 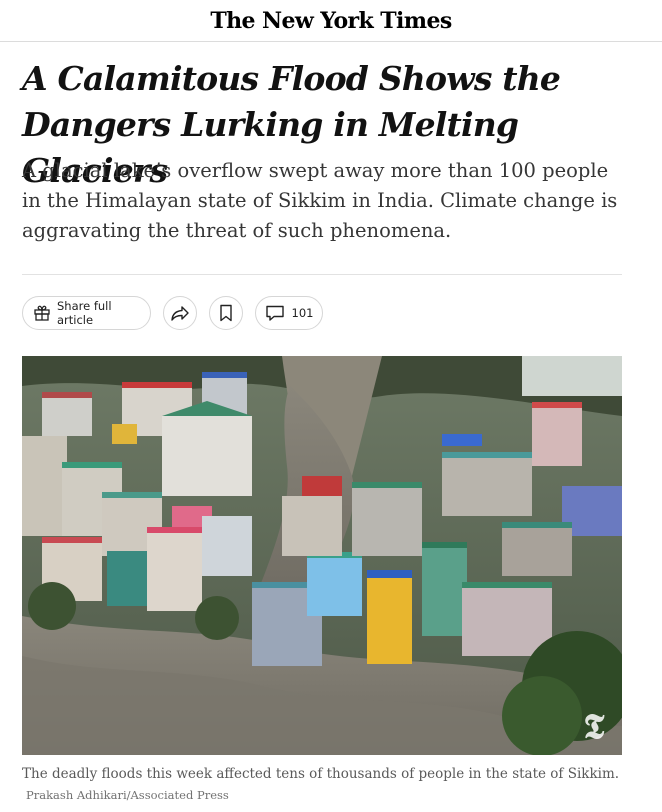 I want to click on gift-icon, so click(x=42, y=313).